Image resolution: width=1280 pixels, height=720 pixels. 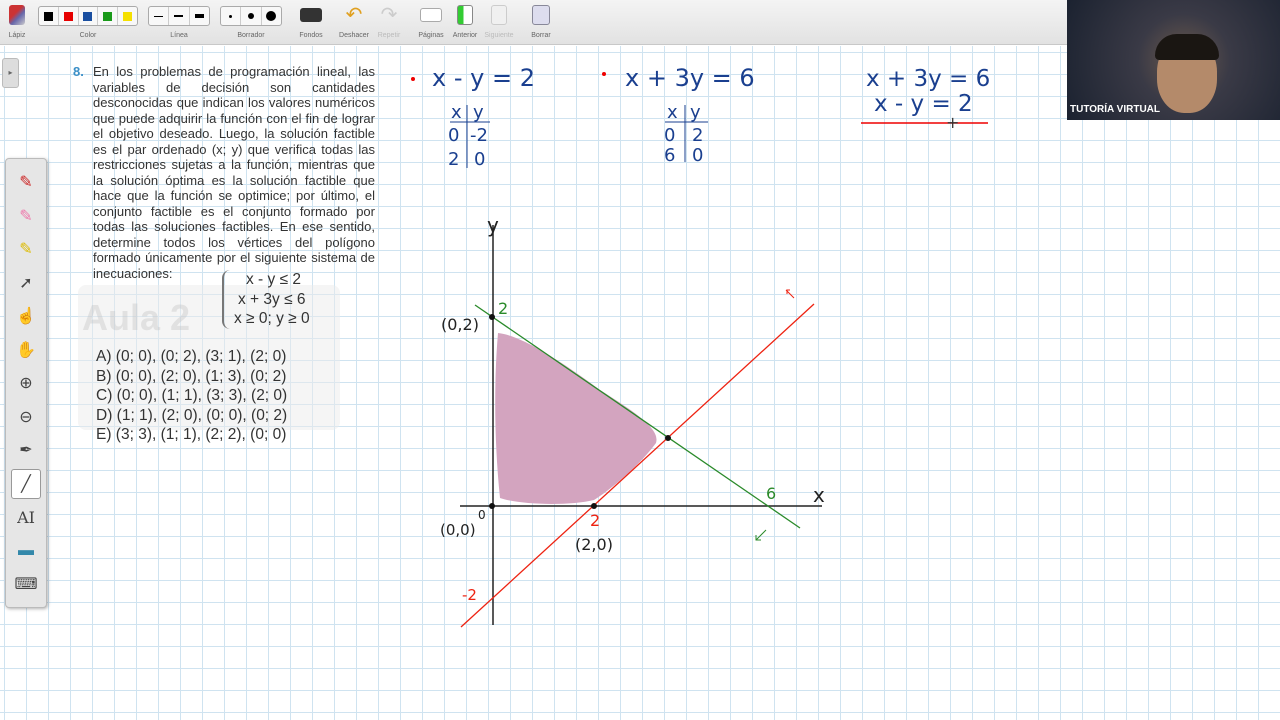 What do you see at coordinates (819, 495) in the screenshot?
I see `x-axis-label: x` at bounding box center [819, 495].